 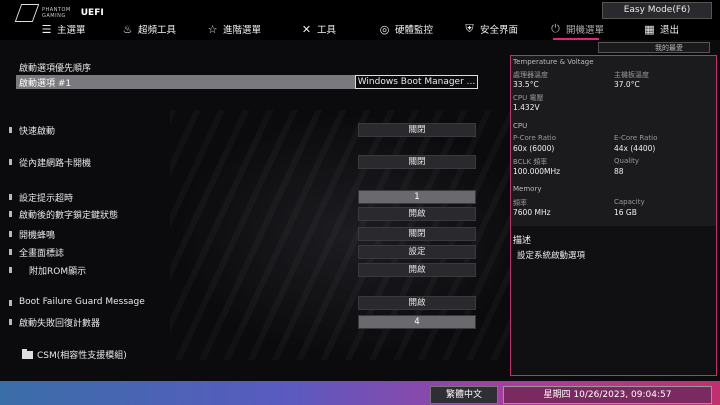 What do you see at coordinates (635, 148) in the screenshot?
I see `ecore-value: 44x (4400)` at bounding box center [635, 148].